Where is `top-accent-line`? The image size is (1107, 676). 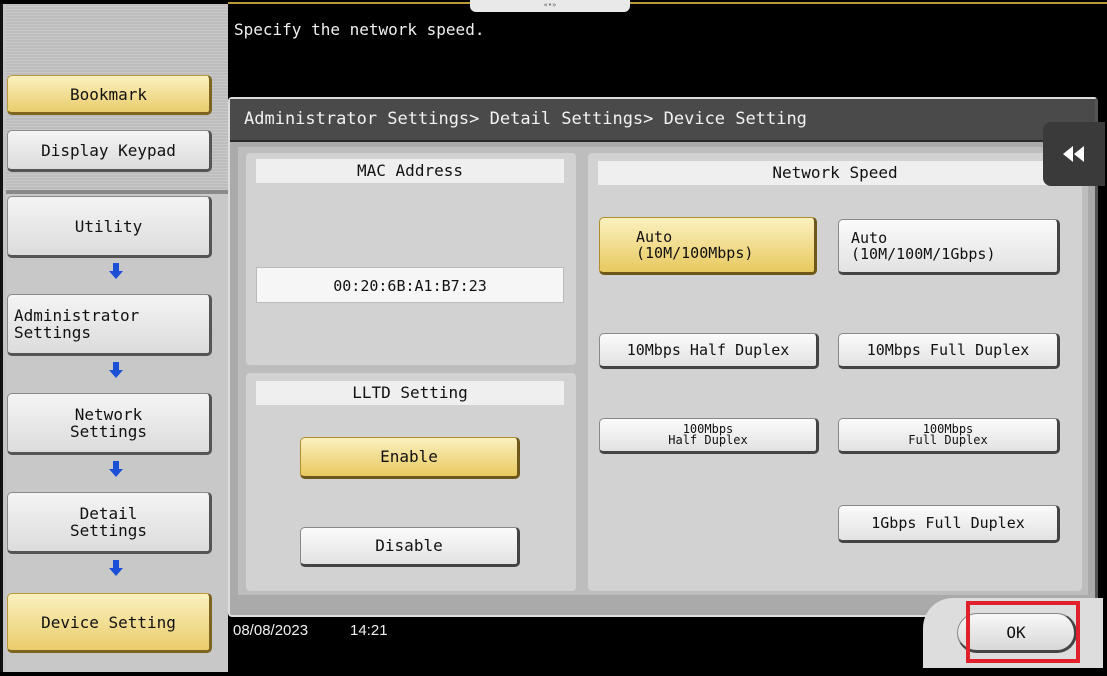 top-accent-line is located at coordinates (667, 3).